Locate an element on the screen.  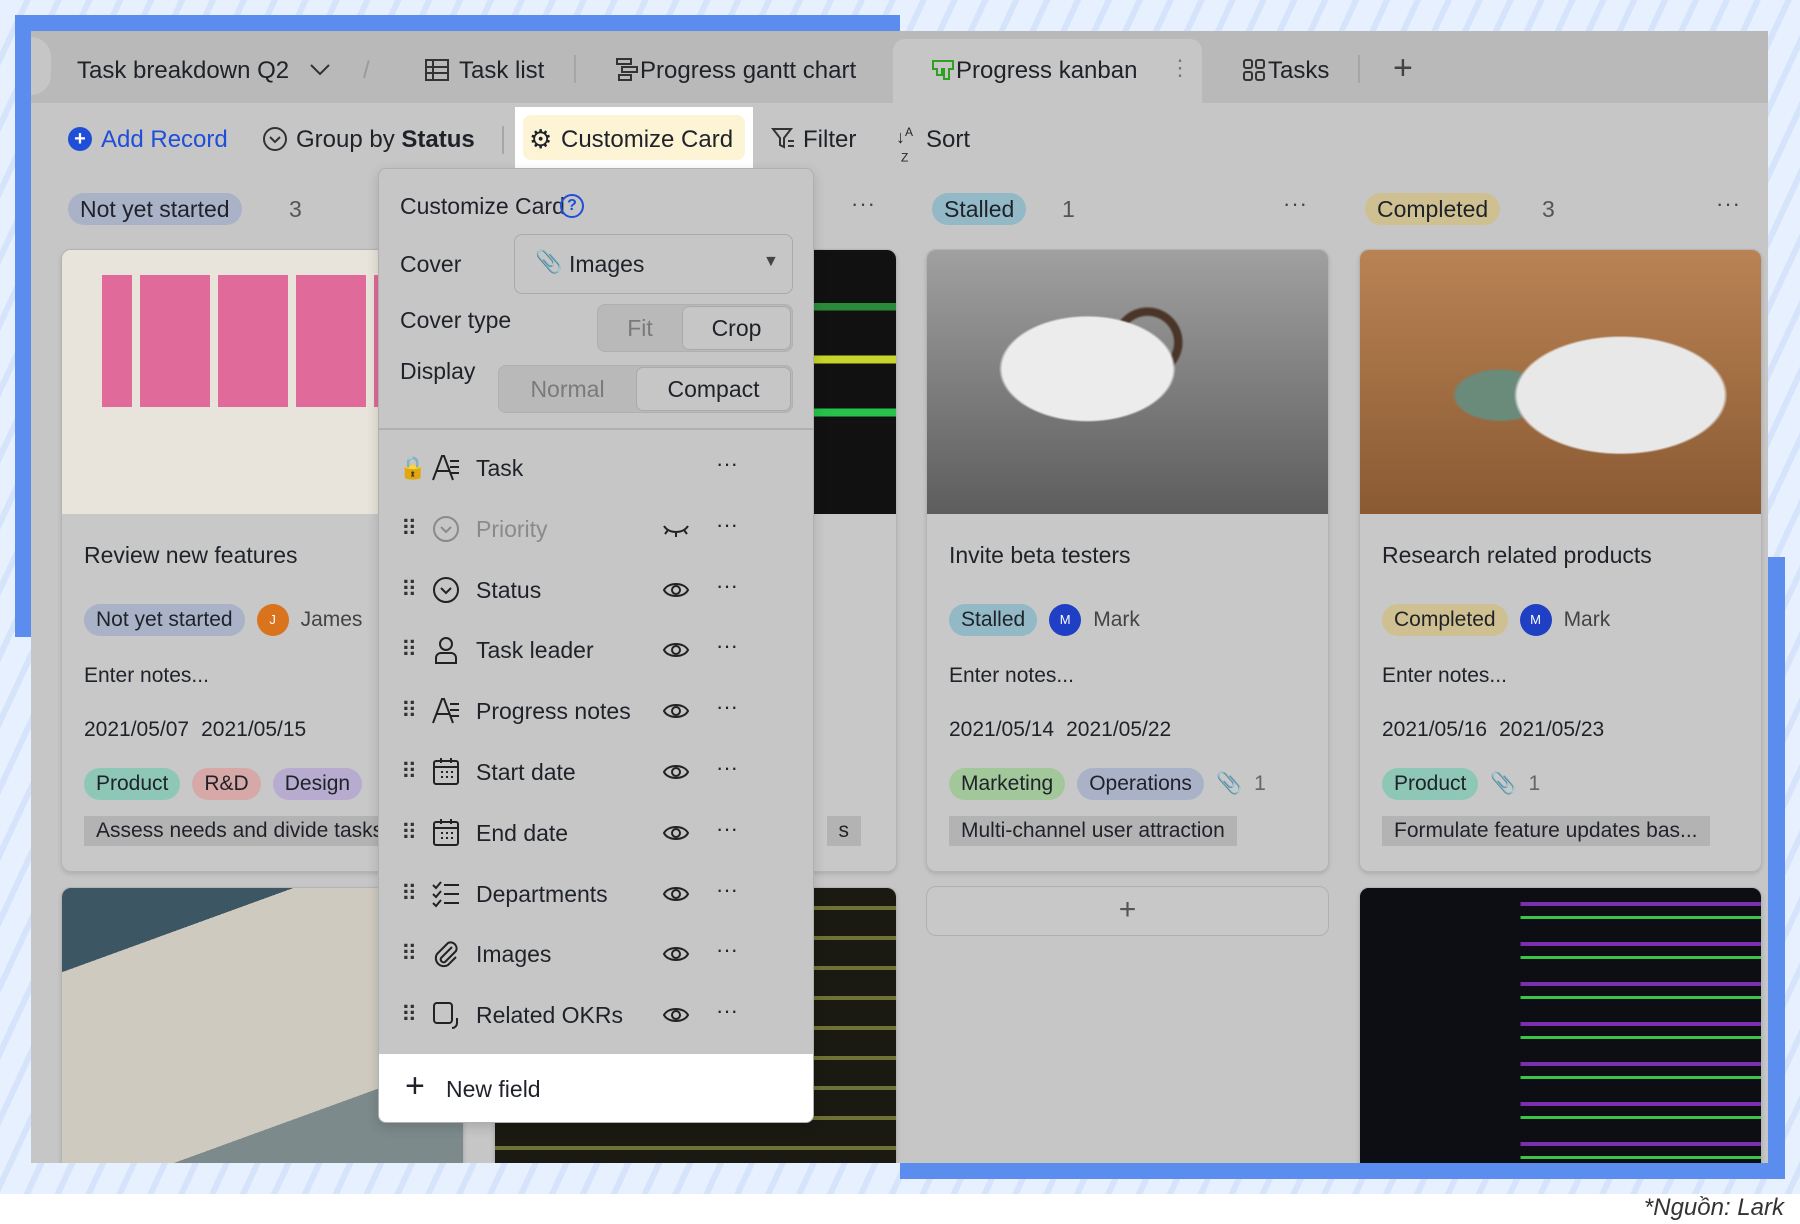
eye-closed-icon is located at coordinates (676, 531).